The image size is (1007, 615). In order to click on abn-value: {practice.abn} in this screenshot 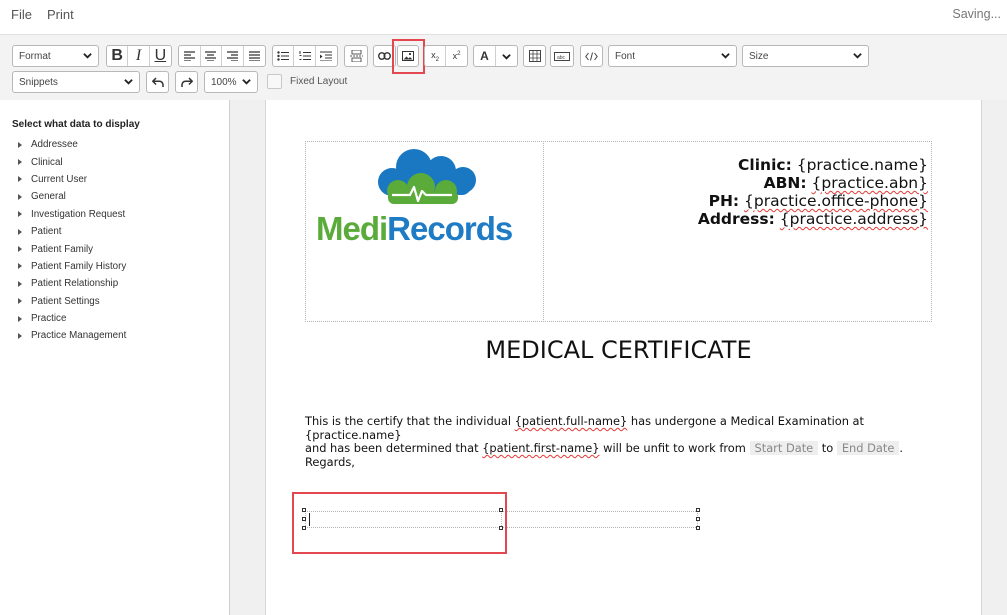, I will do `click(870, 183)`.